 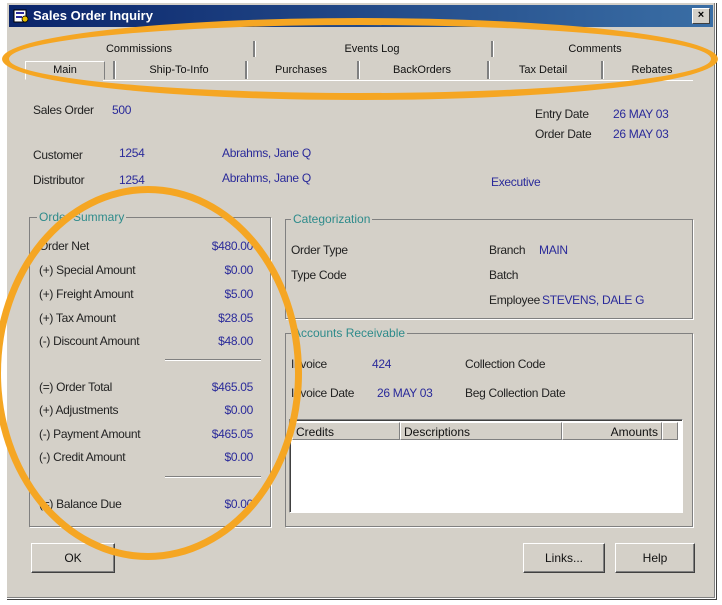 What do you see at coordinates (332, 219) in the screenshot?
I see `categorization-title: Categorization` at bounding box center [332, 219].